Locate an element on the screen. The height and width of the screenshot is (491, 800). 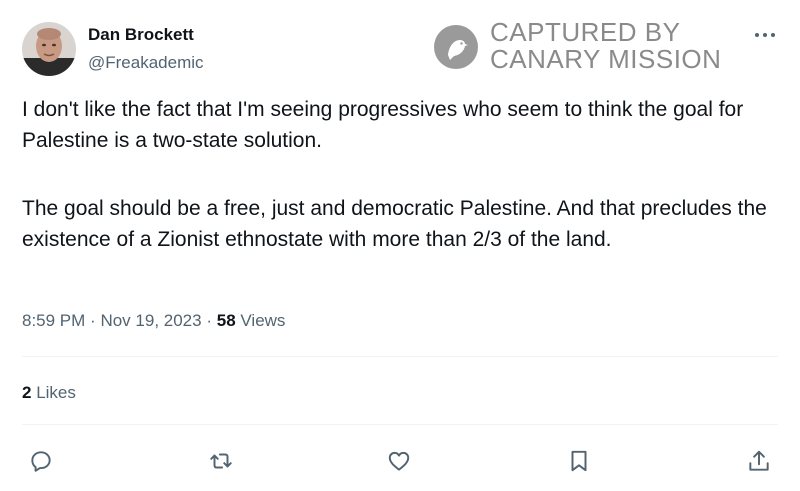
tweet-meta: 8:59 PM · Nov 19, 2023 · 58 Views is located at coordinates (153, 321).